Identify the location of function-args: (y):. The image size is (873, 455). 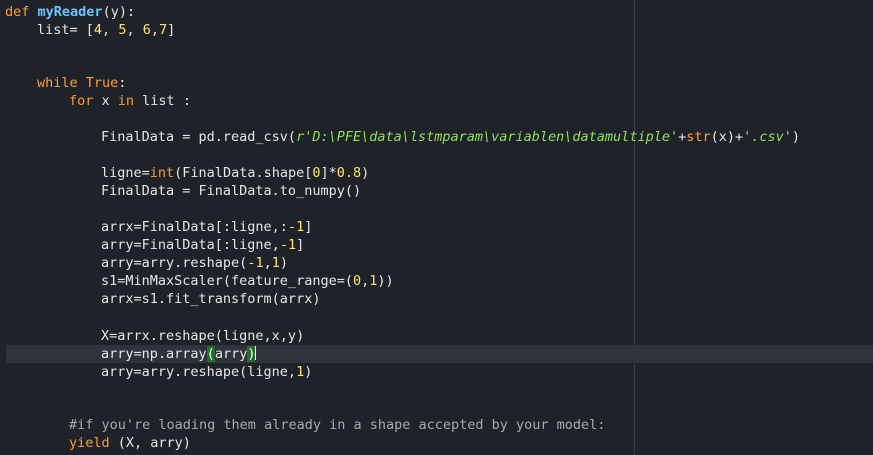
(119, 12).